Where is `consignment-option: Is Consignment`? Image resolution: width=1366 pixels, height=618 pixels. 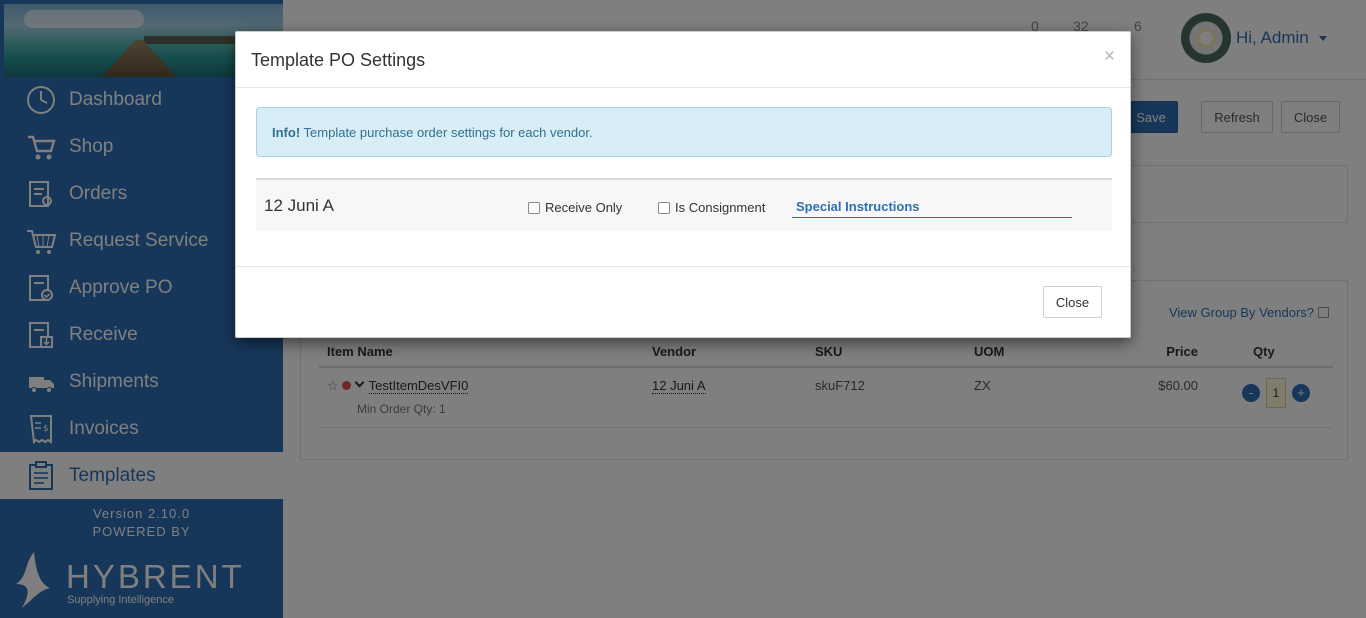
consignment-option: Is Consignment is located at coordinates (711, 207).